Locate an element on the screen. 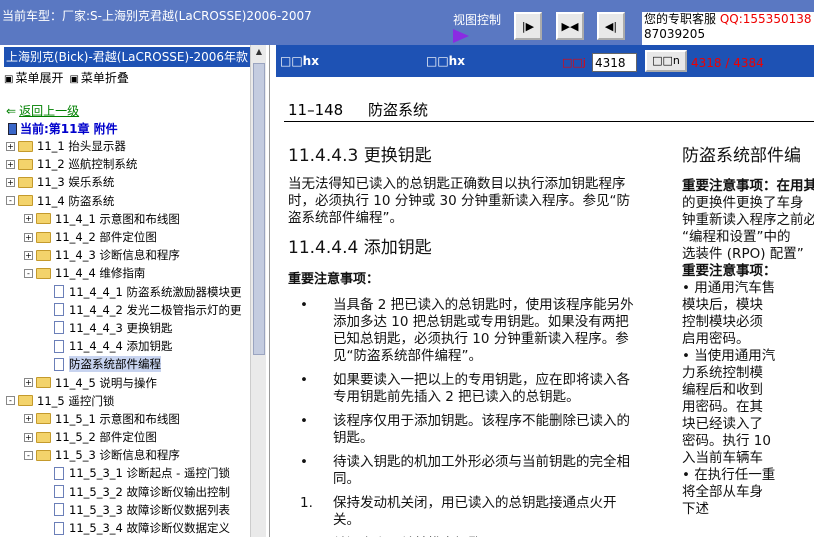 The image size is (814, 537). tree-item-label: 11_5_2 部件定位图 is located at coordinates (106, 437).